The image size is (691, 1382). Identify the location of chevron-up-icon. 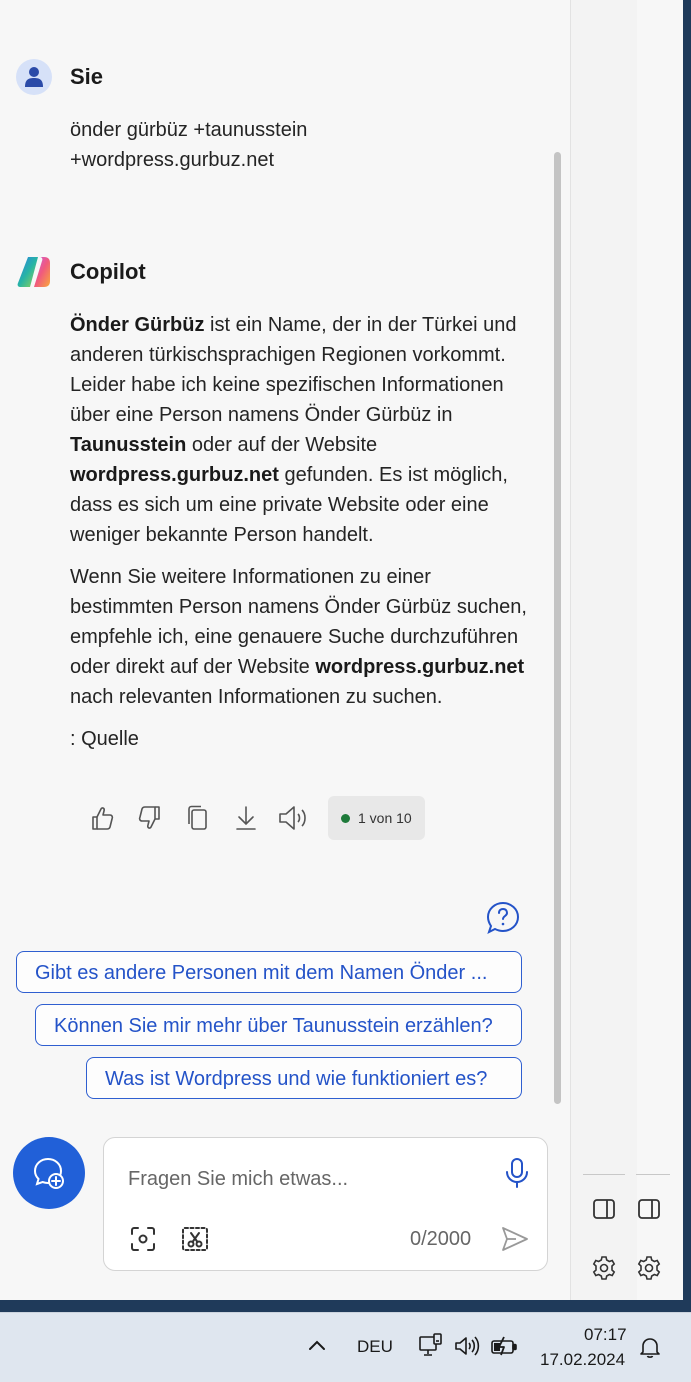
(317, 1347).